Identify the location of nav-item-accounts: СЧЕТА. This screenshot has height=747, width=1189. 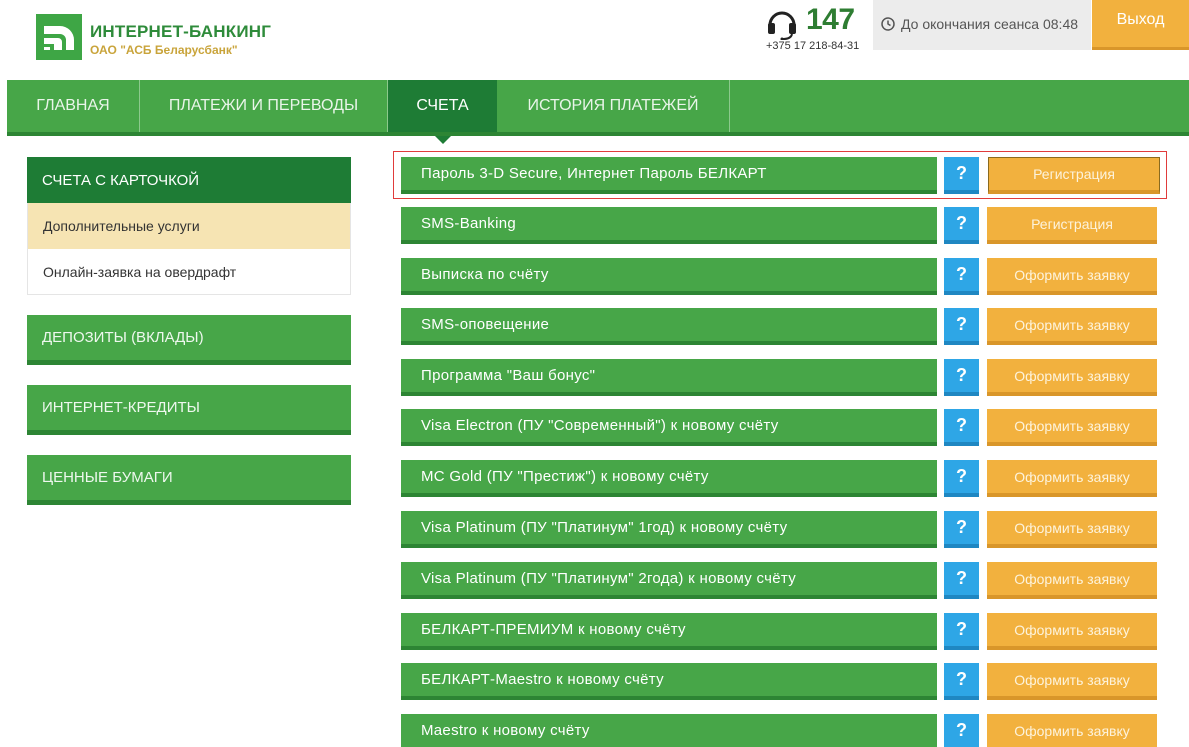
(442, 112).